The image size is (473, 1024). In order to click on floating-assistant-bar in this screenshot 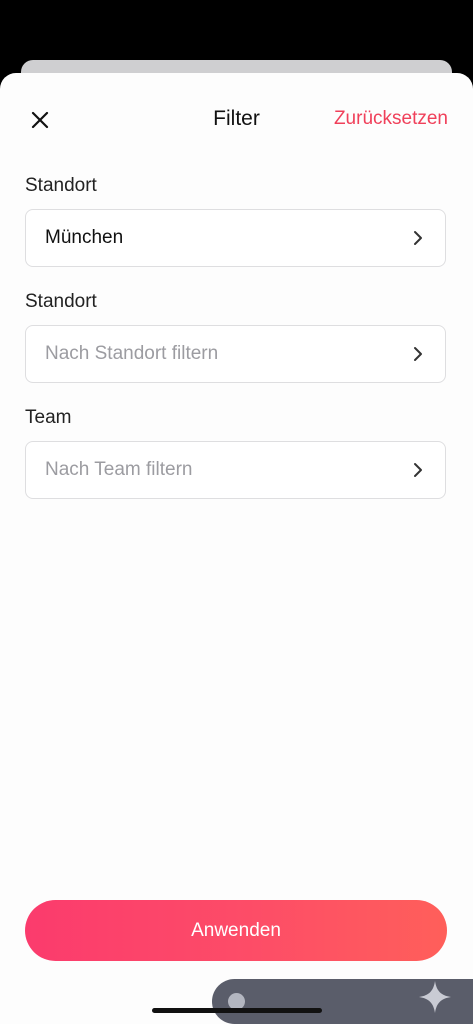, I will do `click(342, 1001)`.